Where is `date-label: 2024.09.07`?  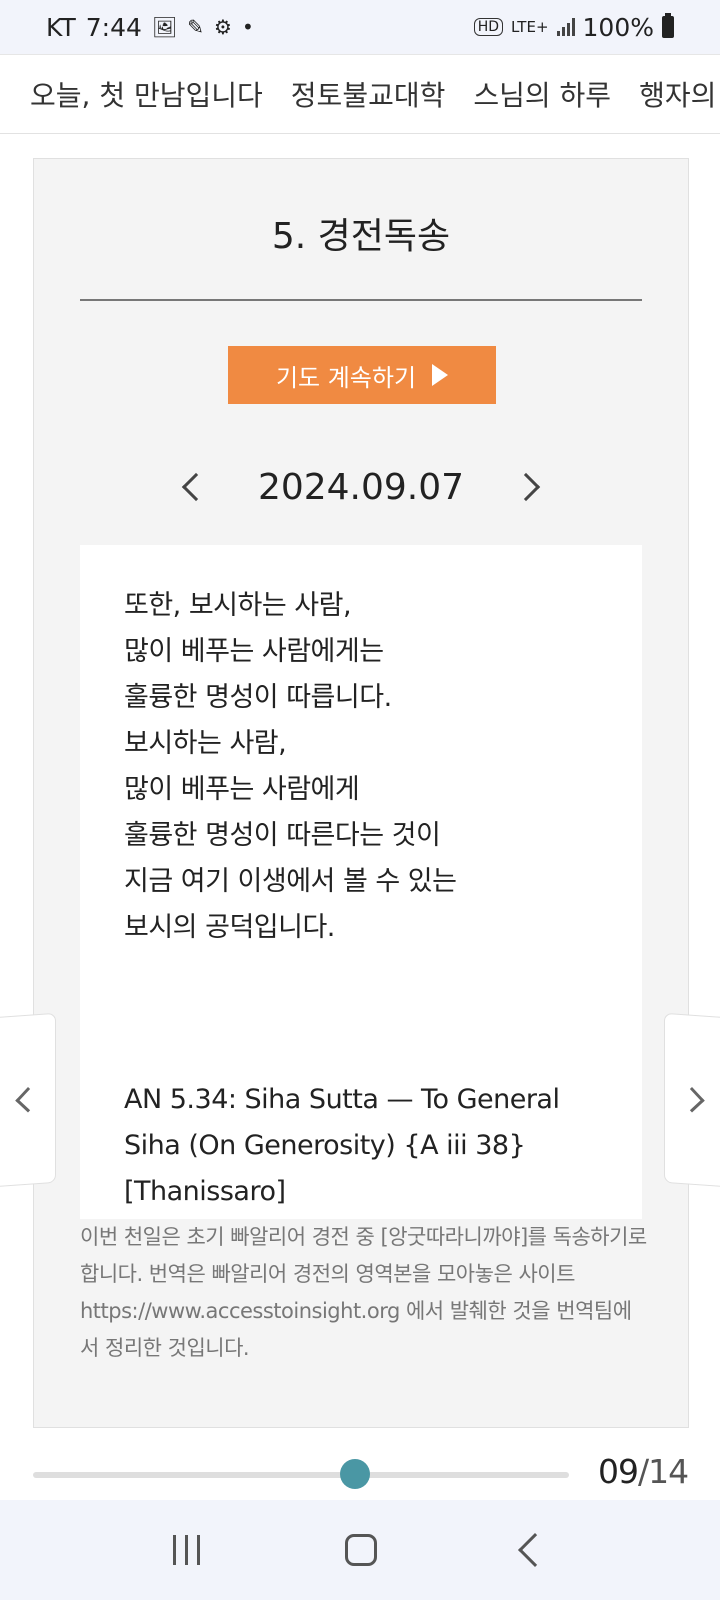
date-label: 2024.09.07 is located at coordinates (361, 487).